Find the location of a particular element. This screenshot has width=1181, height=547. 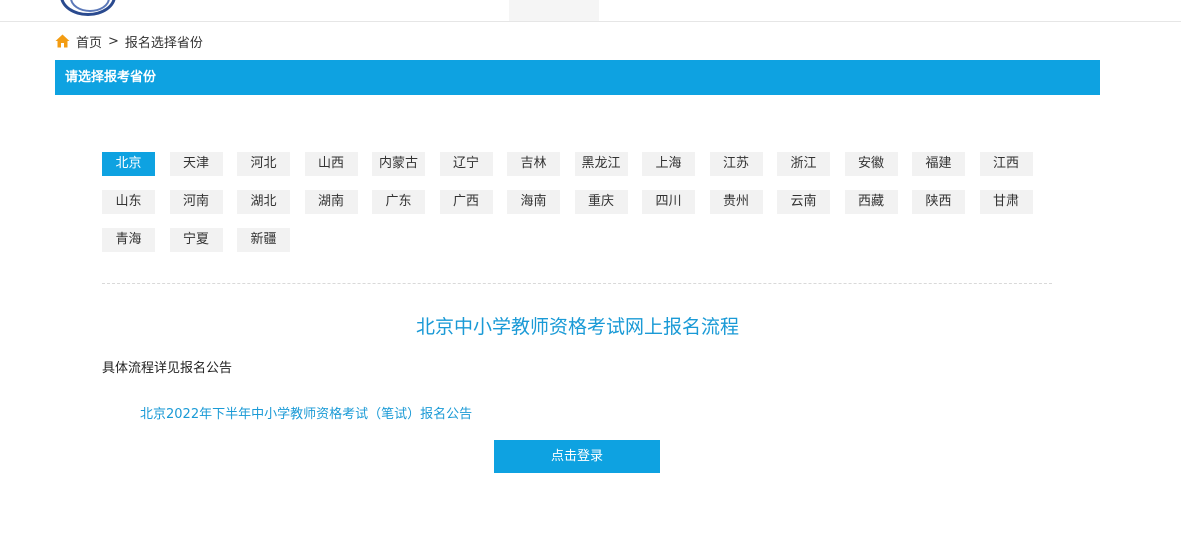

site-logo is located at coordinates (88, 8).